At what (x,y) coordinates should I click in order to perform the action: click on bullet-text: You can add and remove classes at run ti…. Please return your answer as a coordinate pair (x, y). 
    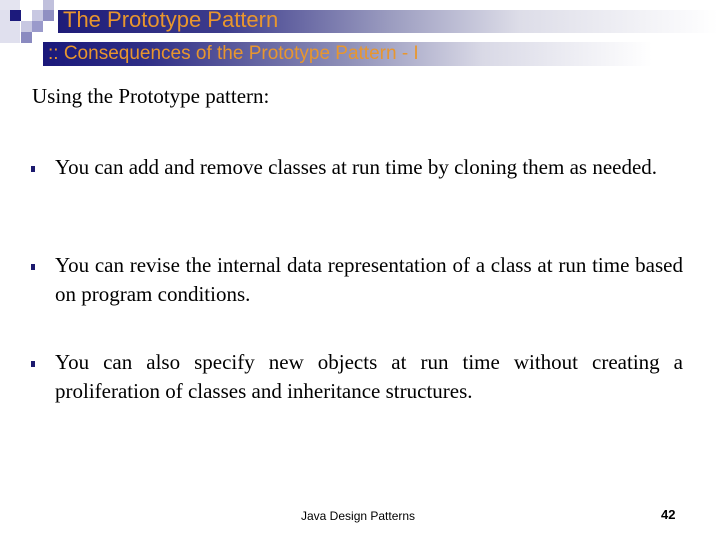
    Looking at the image, I should click on (356, 167).